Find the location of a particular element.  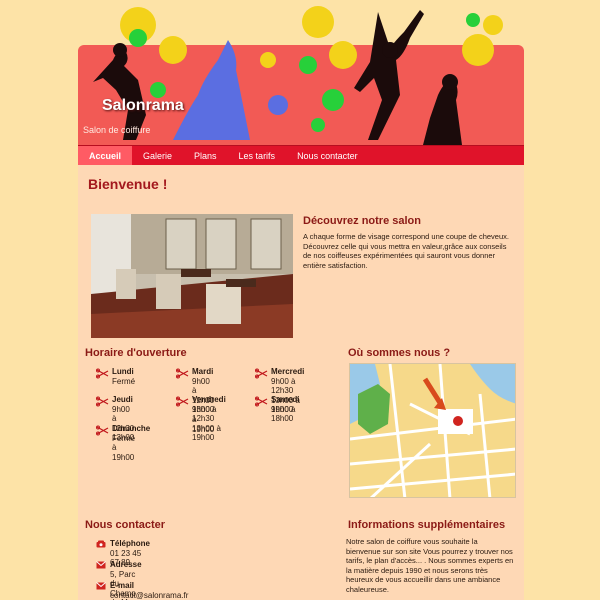

hours-heading: Horaire d'ouverture is located at coordinates (136, 353).